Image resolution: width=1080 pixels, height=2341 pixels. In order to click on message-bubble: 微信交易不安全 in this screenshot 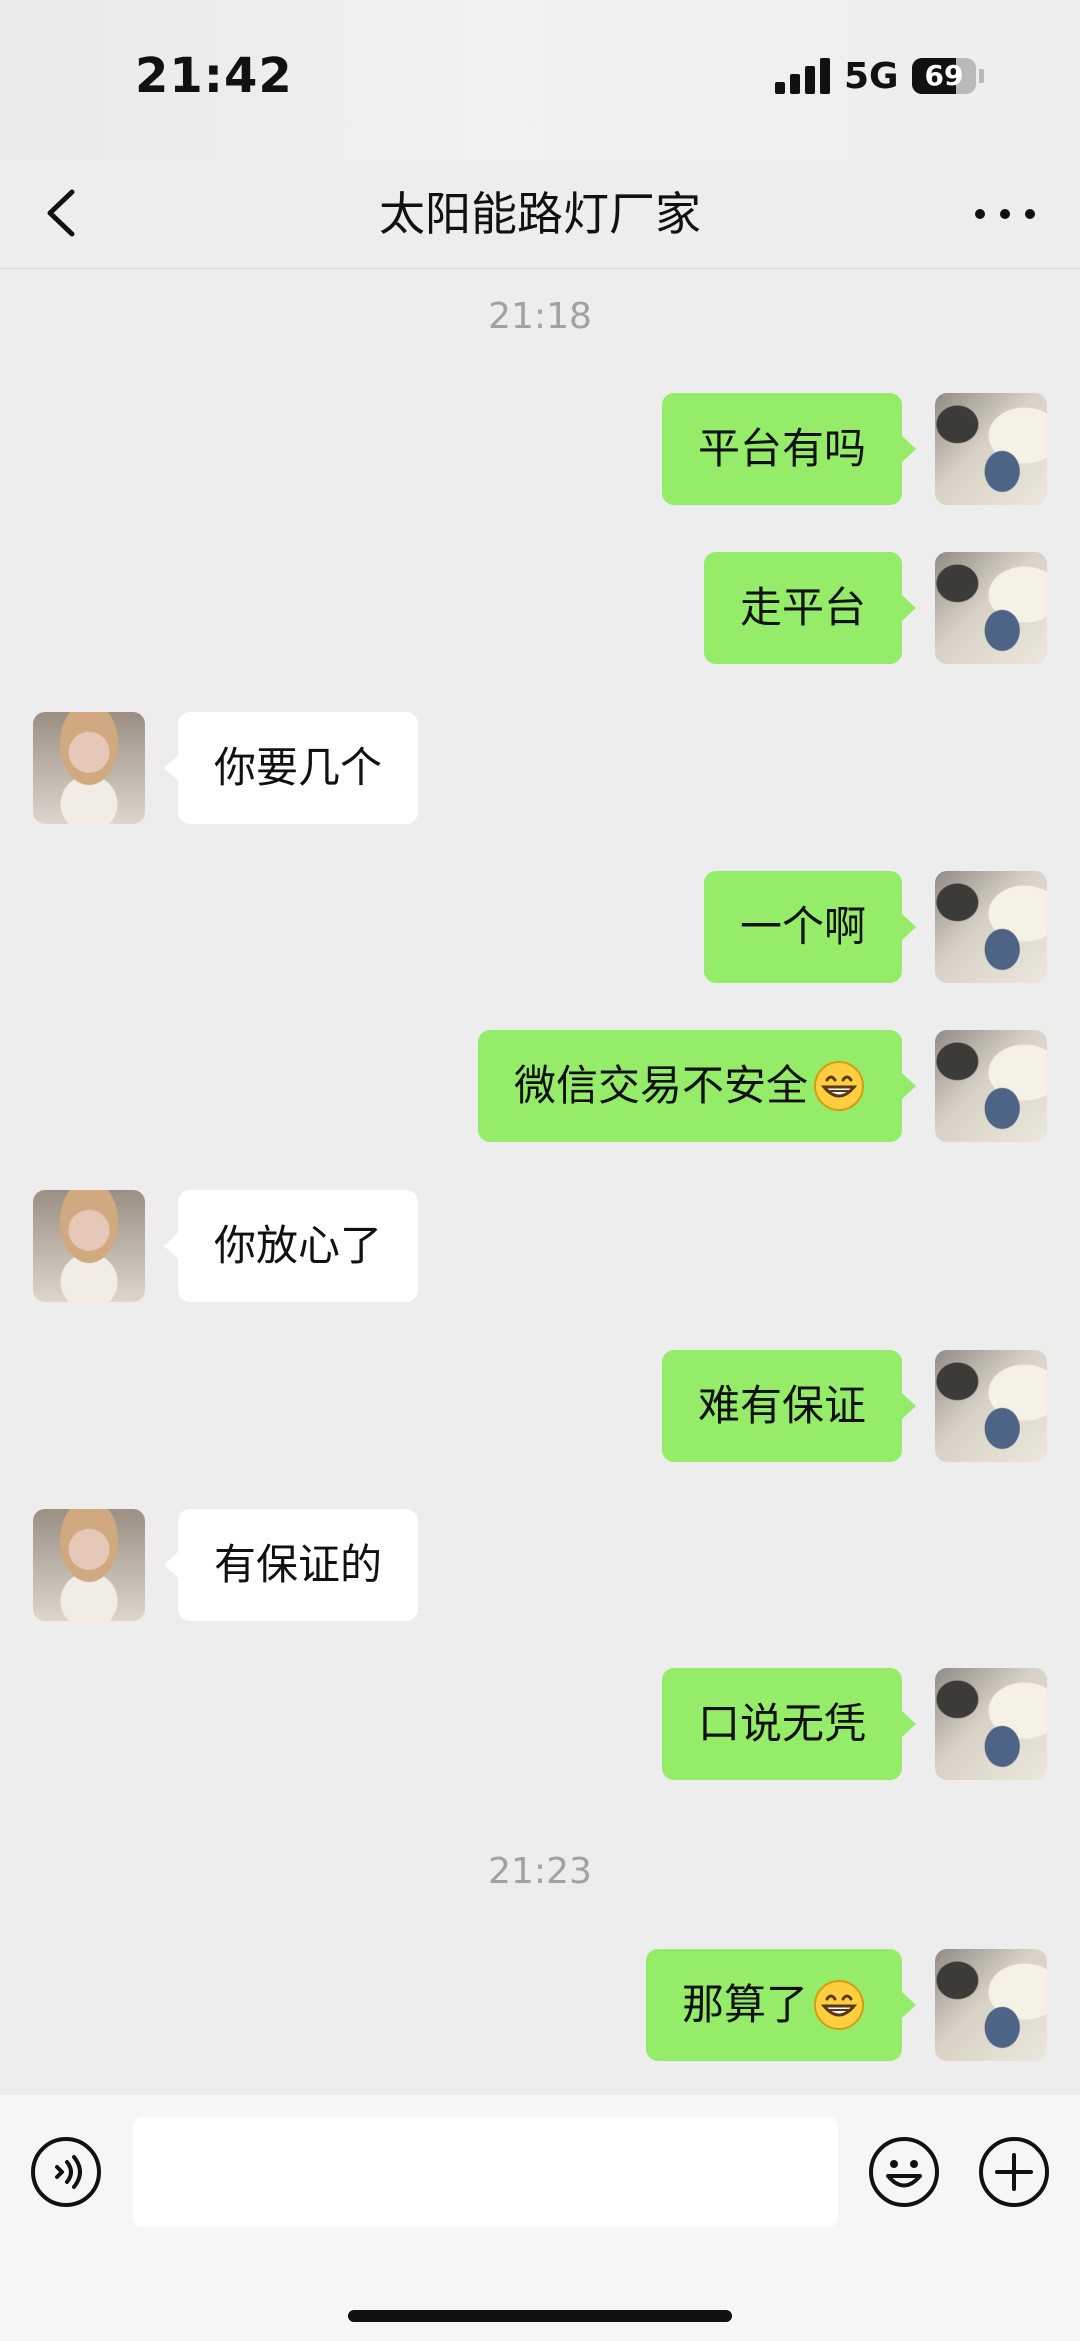, I will do `click(697, 1086)`.